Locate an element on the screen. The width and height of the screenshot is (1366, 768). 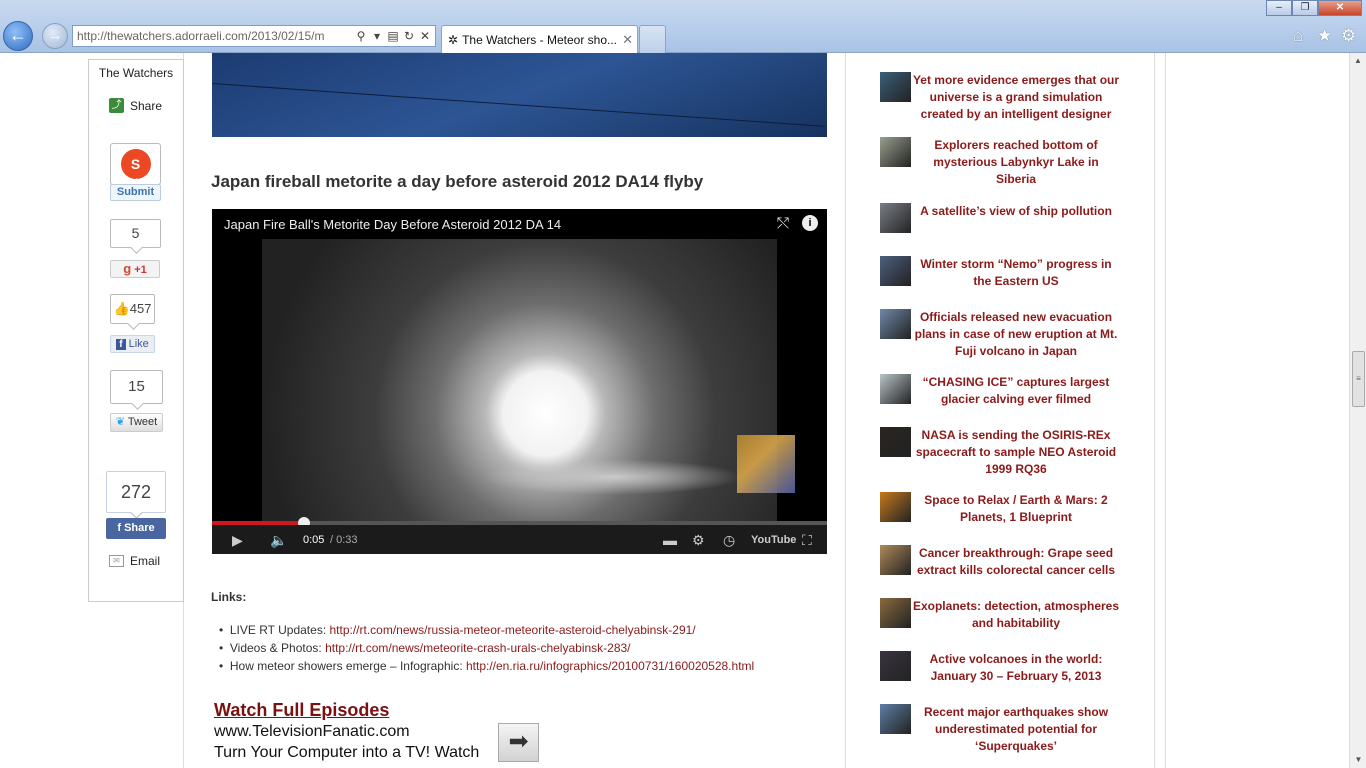
ad-arrow-button: ➡ is located at coordinates (518, 742).